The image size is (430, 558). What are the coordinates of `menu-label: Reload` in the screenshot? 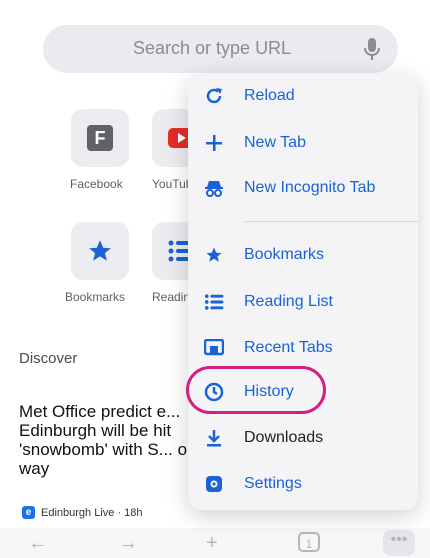 It's located at (269, 95).